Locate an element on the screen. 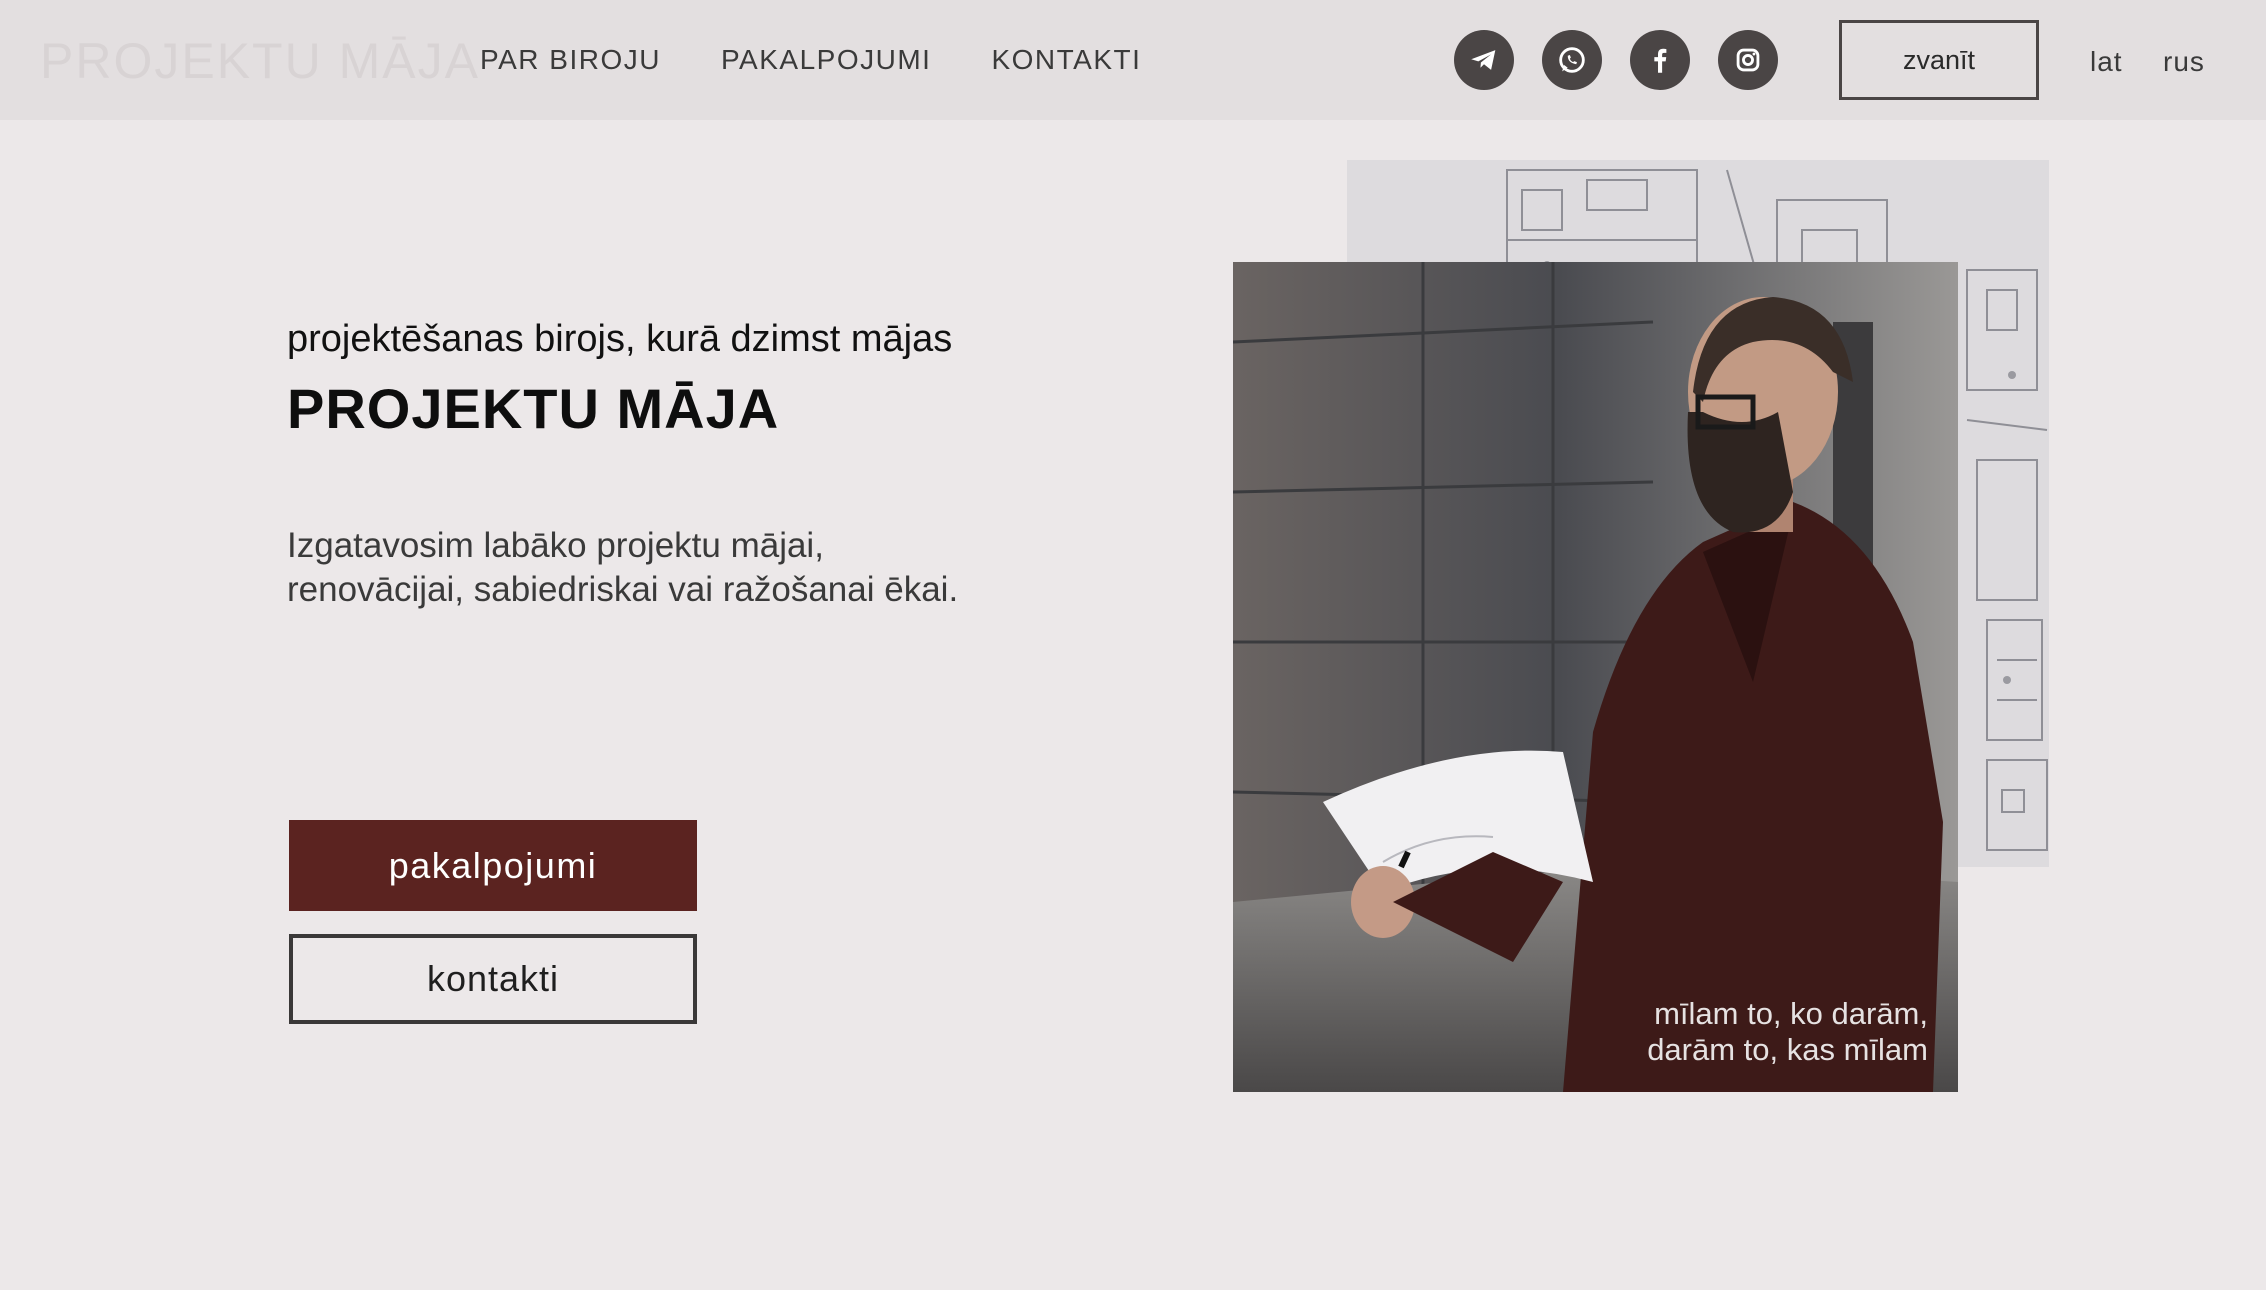 The width and height of the screenshot is (2266, 1290). main-nav: PAR BIROJU PAKALPOJUMI KONTAKTI is located at coordinates (810, 60).